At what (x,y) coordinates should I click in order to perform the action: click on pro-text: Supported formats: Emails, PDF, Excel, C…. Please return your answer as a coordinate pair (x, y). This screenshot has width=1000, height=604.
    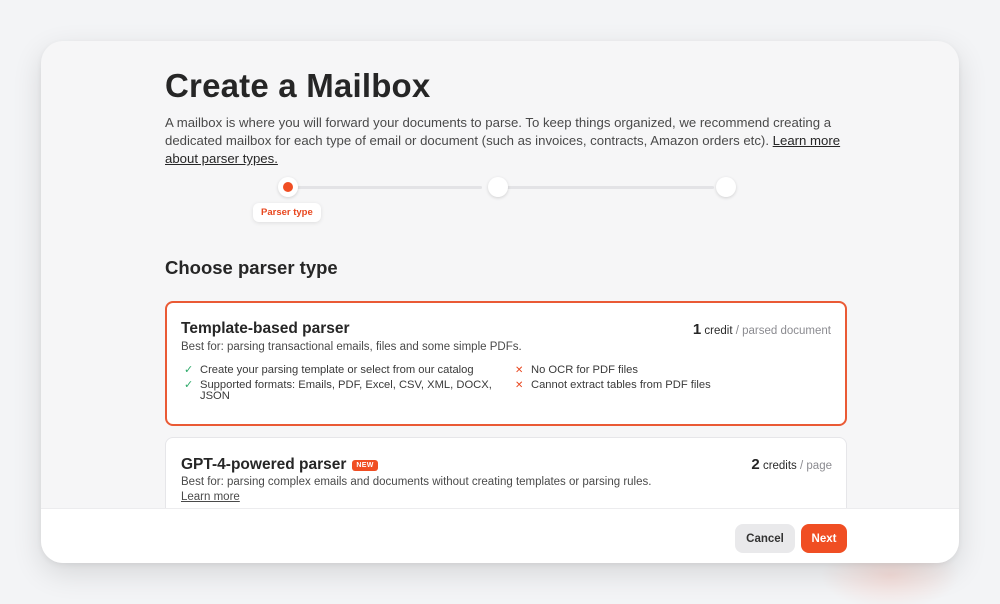
    Looking at the image, I should click on (346, 390).